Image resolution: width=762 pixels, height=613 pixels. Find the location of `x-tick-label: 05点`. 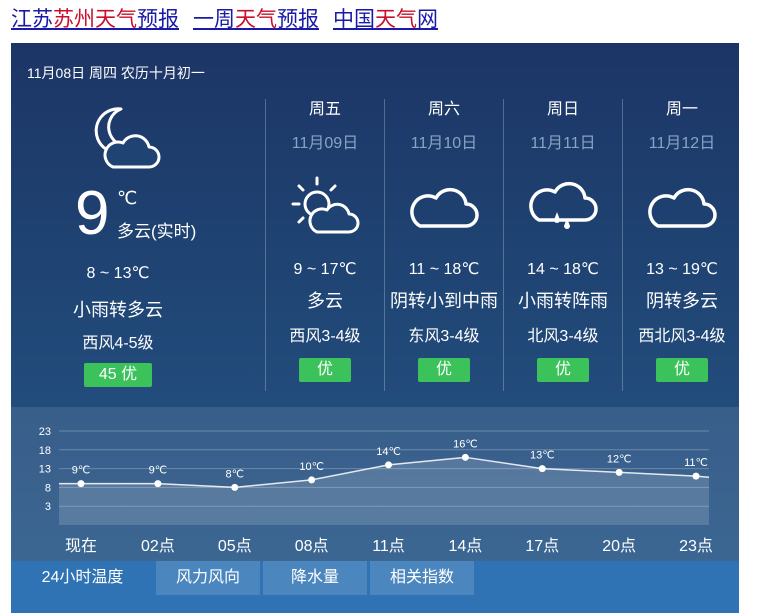

x-tick-label: 05点 is located at coordinates (234, 546).